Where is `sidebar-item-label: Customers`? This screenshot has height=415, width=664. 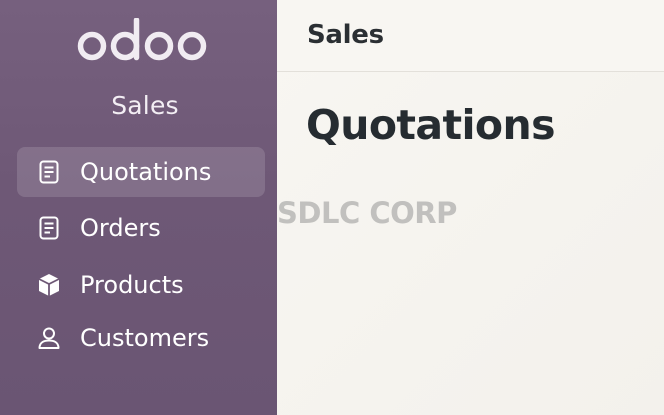
sidebar-item-label: Customers is located at coordinates (145, 338).